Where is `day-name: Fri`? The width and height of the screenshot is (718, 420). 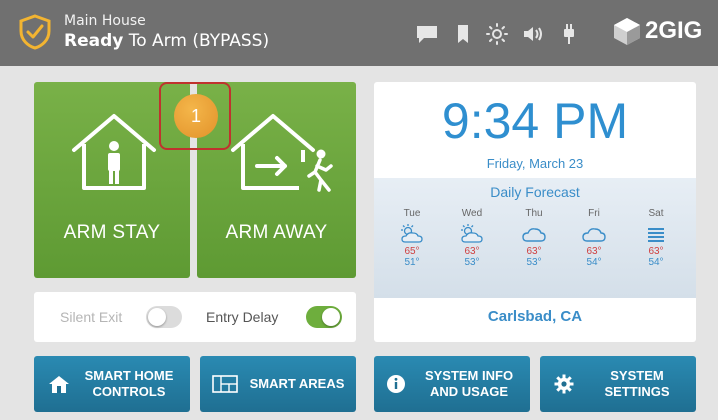 day-name: Fri is located at coordinates (594, 213).